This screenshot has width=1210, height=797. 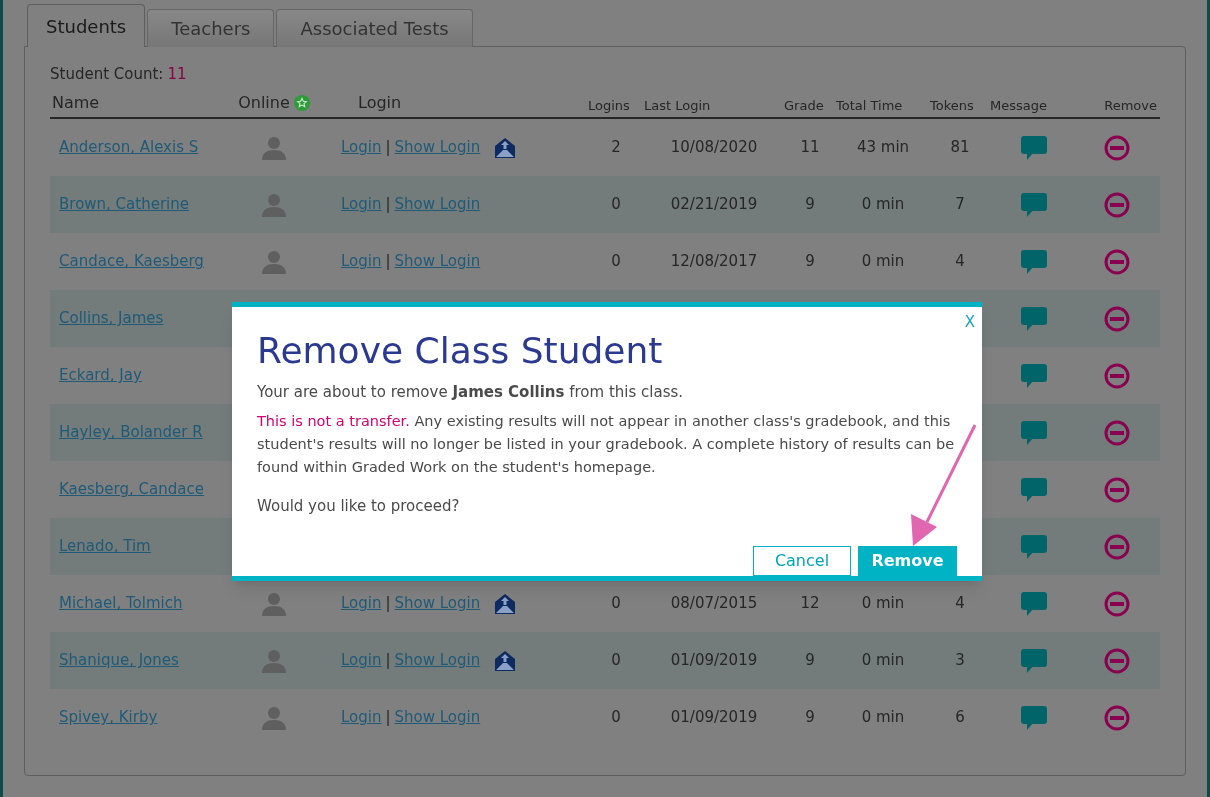 I want to click on cancel-button: Cancel, so click(x=802, y=561).